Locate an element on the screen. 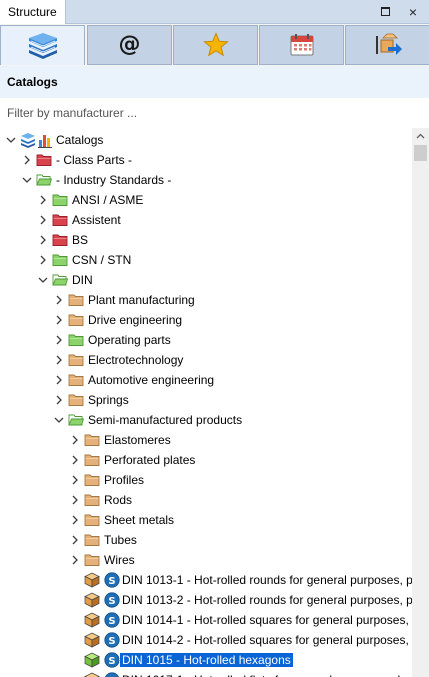 The image size is (429, 677). tree-item-part: S DIN 1015 - Hot-rolled hexagons is located at coordinates (206, 660).